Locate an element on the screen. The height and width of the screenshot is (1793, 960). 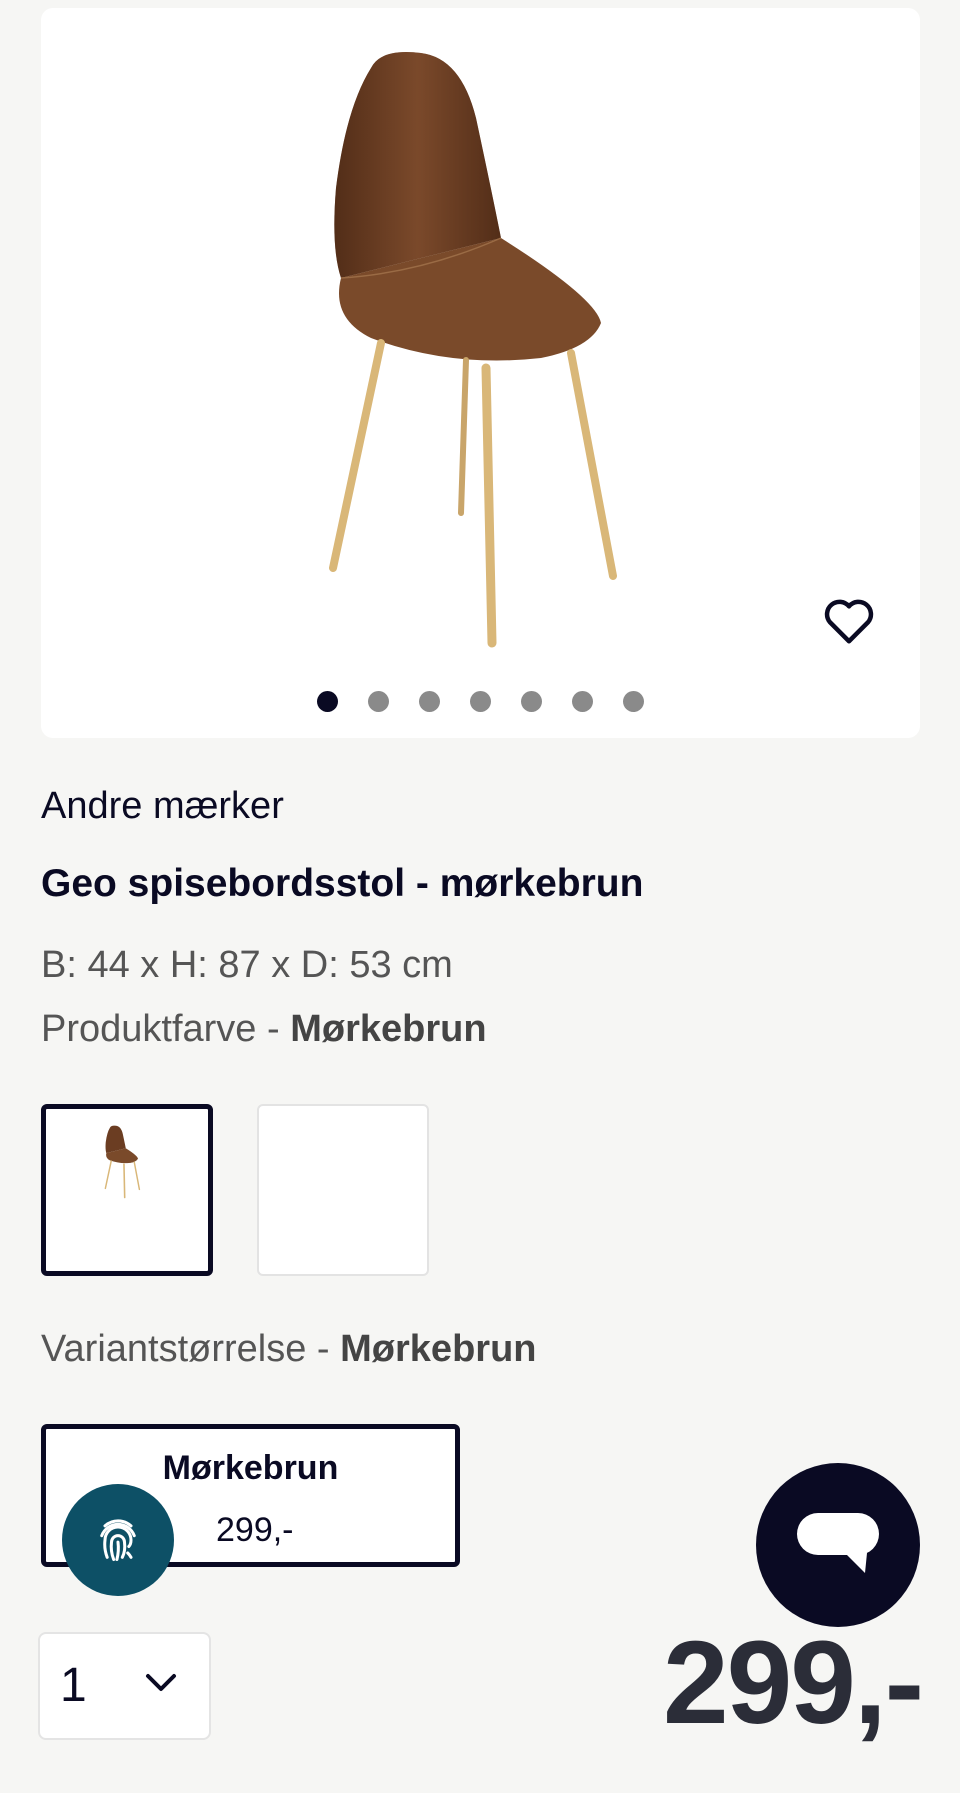
product-dimensions: B: 44 x H: 87 x D: 53 cm is located at coordinates (247, 965).